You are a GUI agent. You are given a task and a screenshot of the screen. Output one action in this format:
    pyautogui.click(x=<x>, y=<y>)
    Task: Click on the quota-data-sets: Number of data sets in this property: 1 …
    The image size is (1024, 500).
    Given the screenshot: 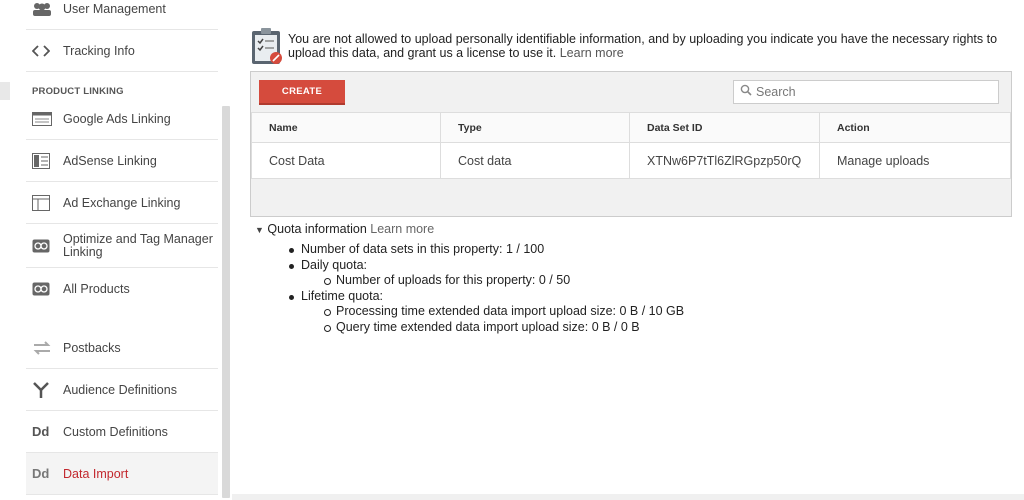 What is the action you would take?
    pyautogui.click(x=469, y=250)
    